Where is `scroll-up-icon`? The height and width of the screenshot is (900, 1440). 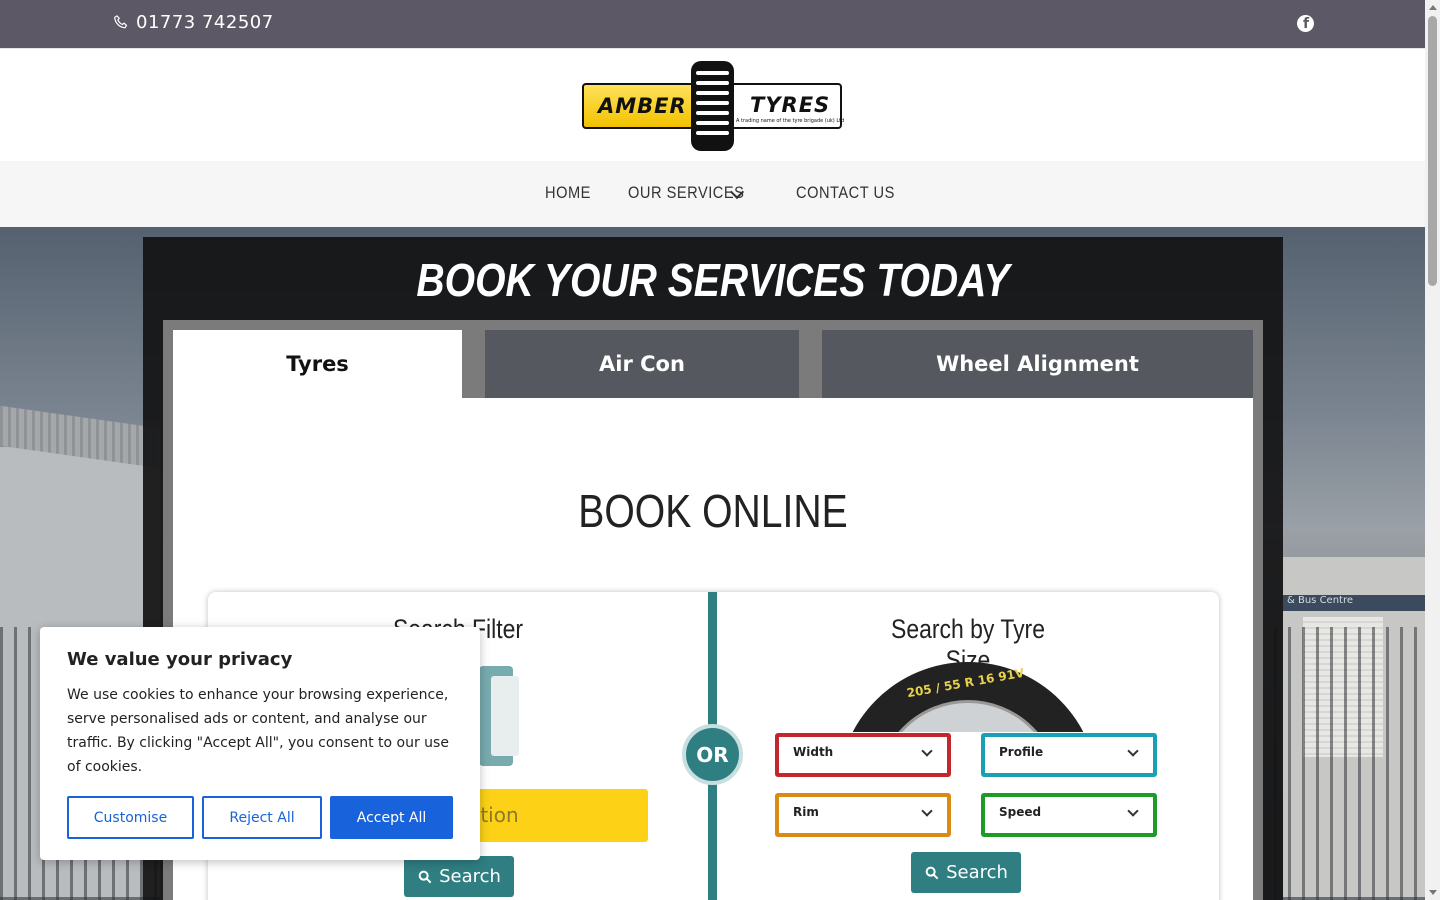
scroll-up-icon is located at coordinates (1433, 7).